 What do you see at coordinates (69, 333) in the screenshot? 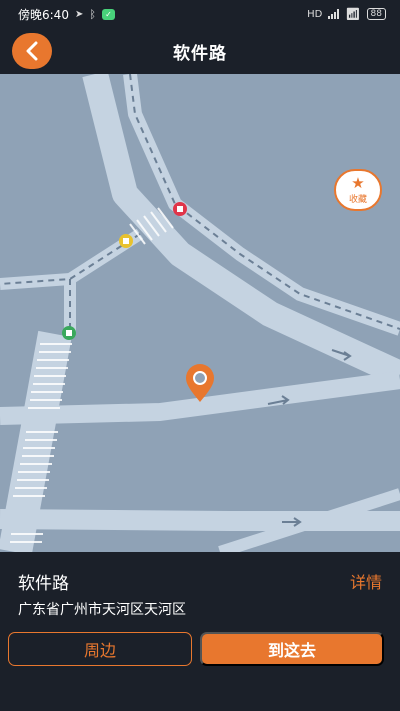
I see `bus-stop-green` at bounding box center [69, 333].